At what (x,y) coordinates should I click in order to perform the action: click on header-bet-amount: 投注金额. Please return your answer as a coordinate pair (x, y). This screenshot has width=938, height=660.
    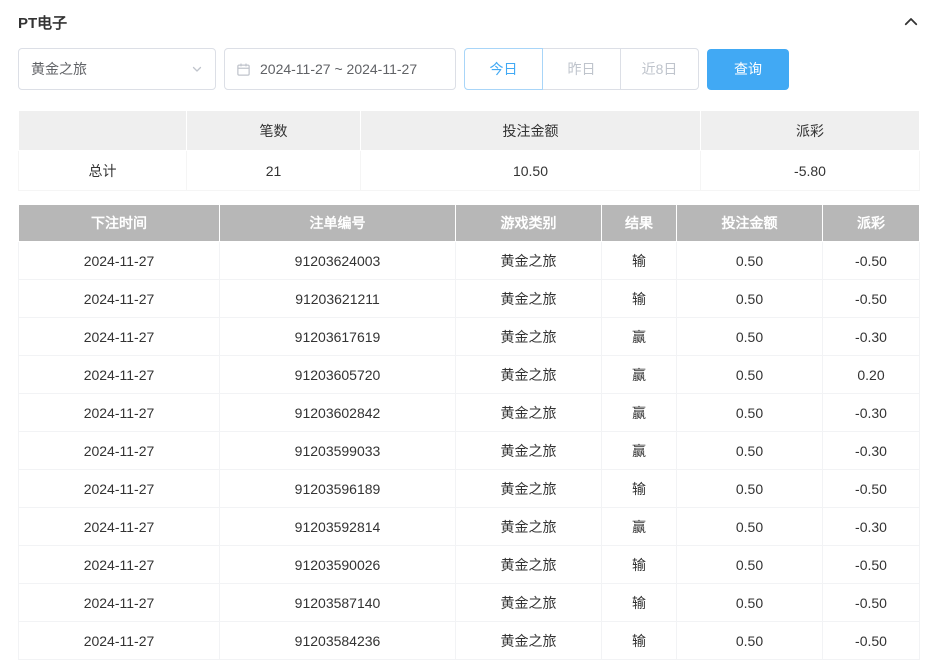
    Looking at the image, I should click on (749, 223).